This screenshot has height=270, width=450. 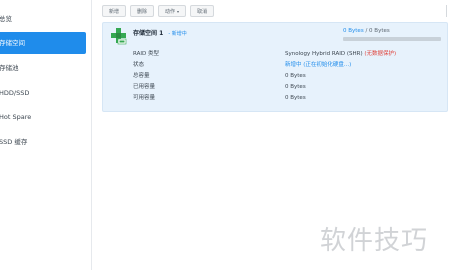 I want to click on watermark-text: 软件技巧, so click(x=374, y=241).